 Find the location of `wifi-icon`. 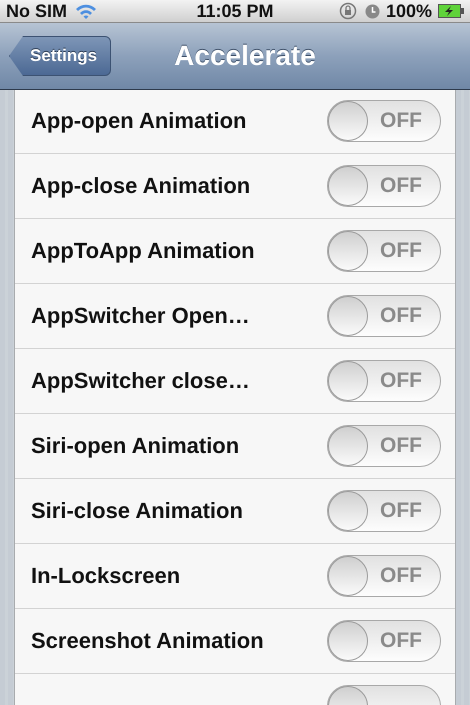

wifi-icon is located at coordinates (86, 11).